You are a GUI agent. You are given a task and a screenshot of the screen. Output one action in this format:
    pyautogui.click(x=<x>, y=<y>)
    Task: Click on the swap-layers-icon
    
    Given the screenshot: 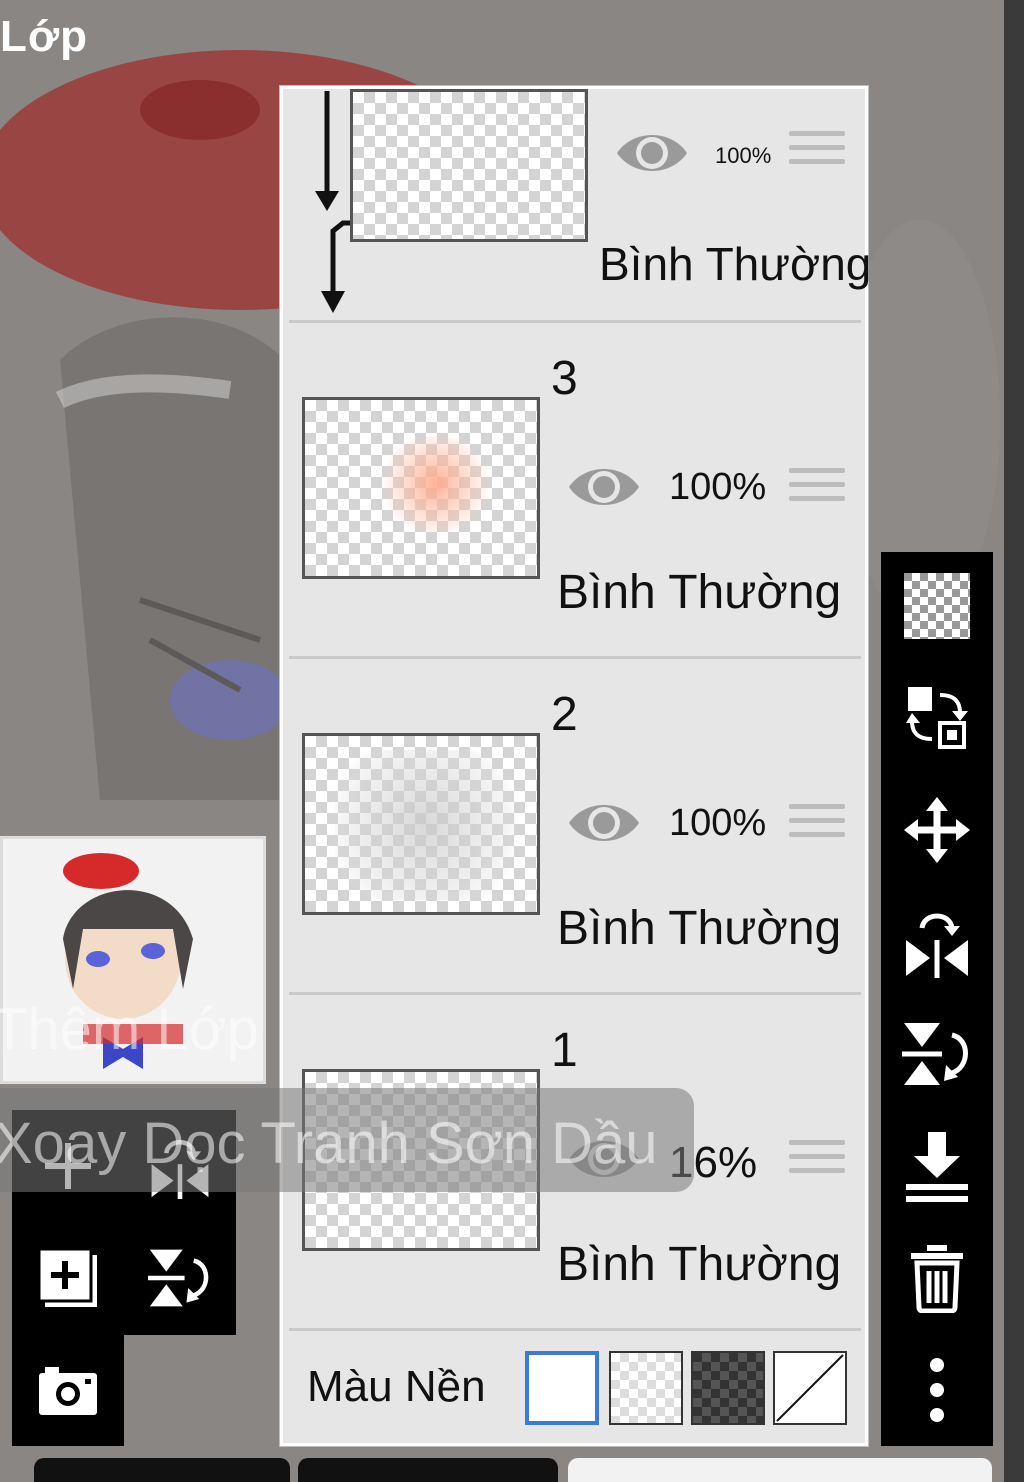 What is the action you would take?
    pyautogui.click(x=937, y=718)
    